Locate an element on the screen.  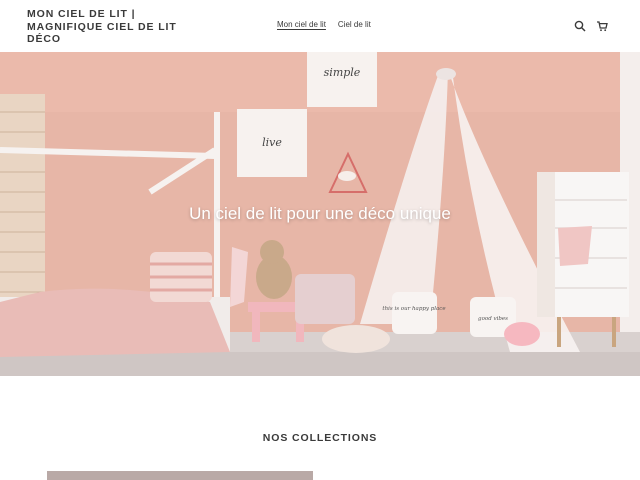
pillow-text-happy-place: this is our happy place is located at coordinates (414, 309).